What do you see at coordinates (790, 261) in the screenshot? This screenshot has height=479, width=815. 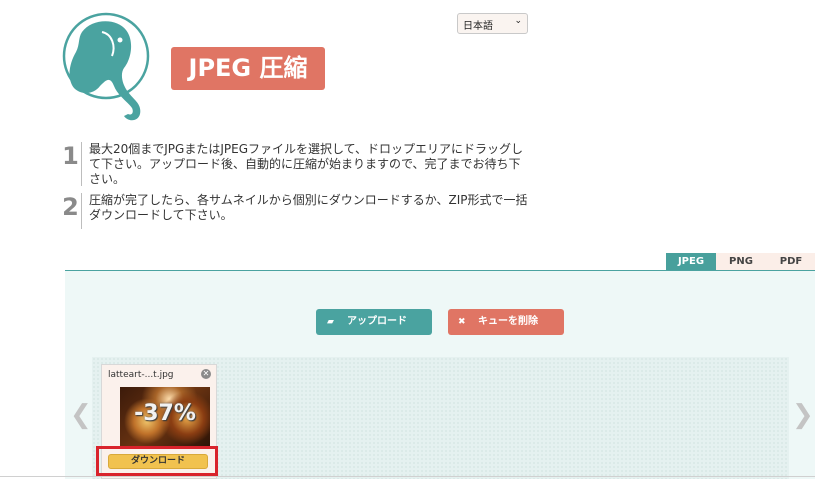 I see `tab-pdf: PDF` at bounding box center [790, 261].